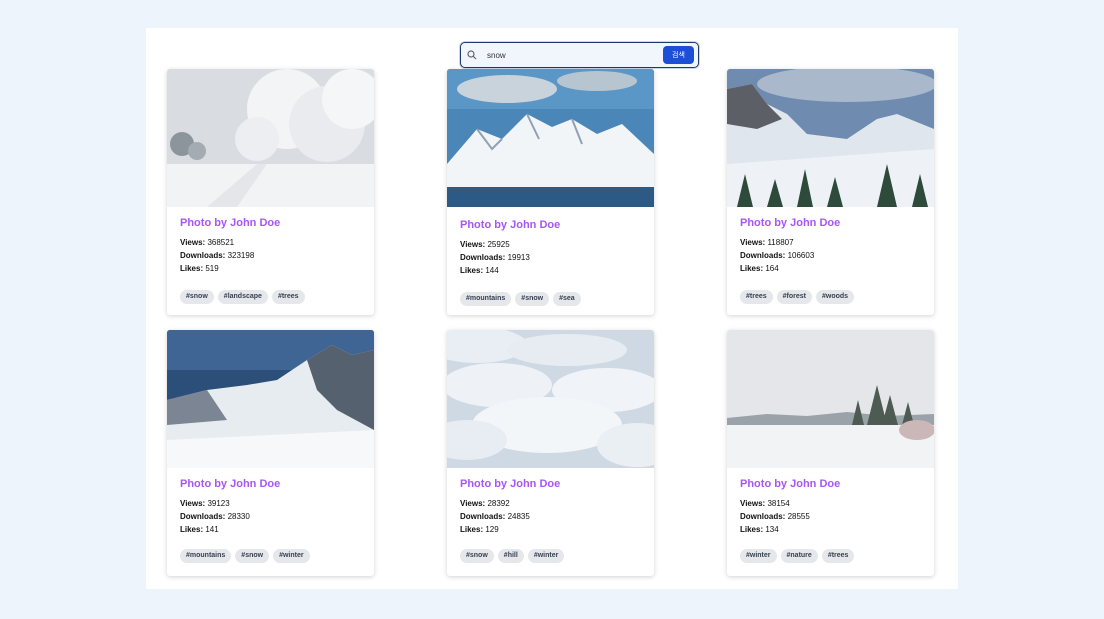 Image resolution: width=1104 pixels, height=619 pixels. Describe the element at coordinates (518, 516) in the screenshot. I see `downloads-value: 24835` at that location.